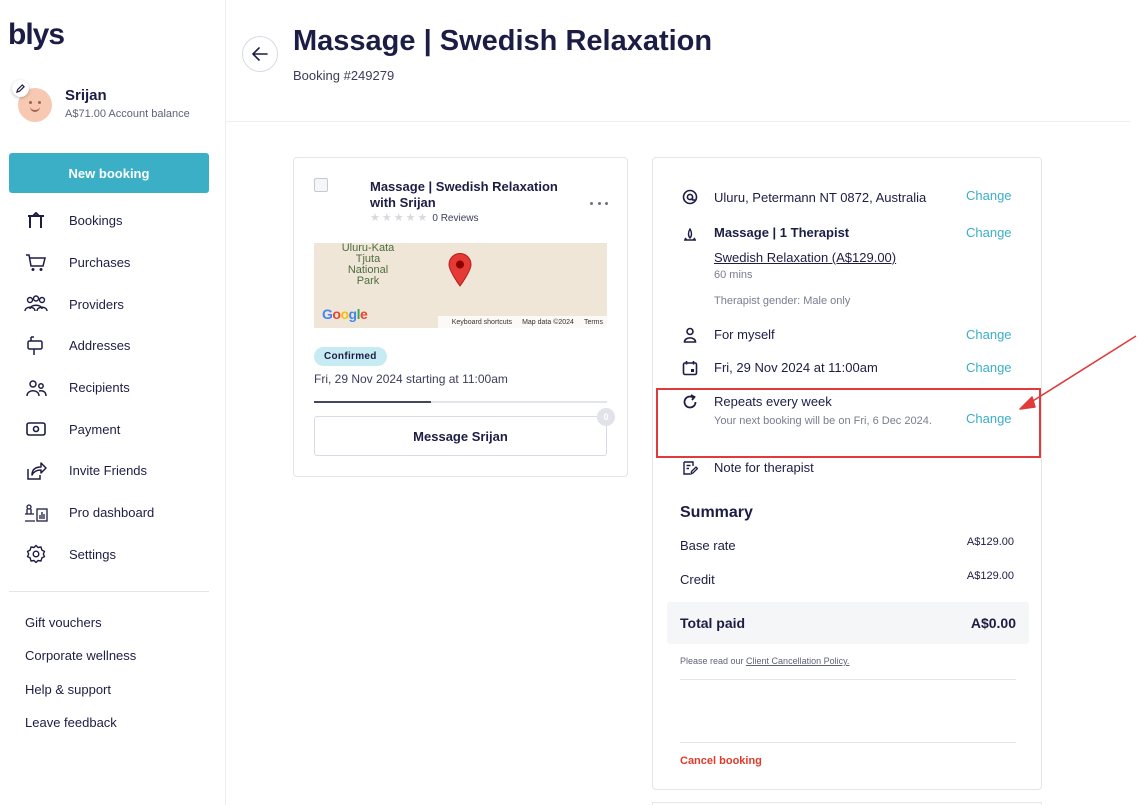  What do you see at coordinates (796, 367) in the screenshot?
I see `booking-datetime: Fri, 29 Nov 2024 at 11:00am` at bounding box center [796, 367].